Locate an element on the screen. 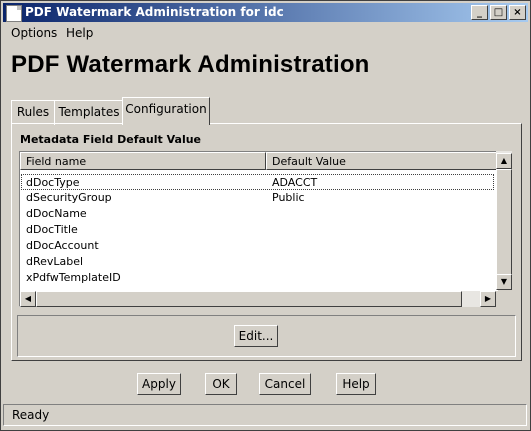 Image resolution: width=531 pixels, height=431 pixels. vertical-scrollbar: ▲ ▼ is located at coordinates (504, 220).